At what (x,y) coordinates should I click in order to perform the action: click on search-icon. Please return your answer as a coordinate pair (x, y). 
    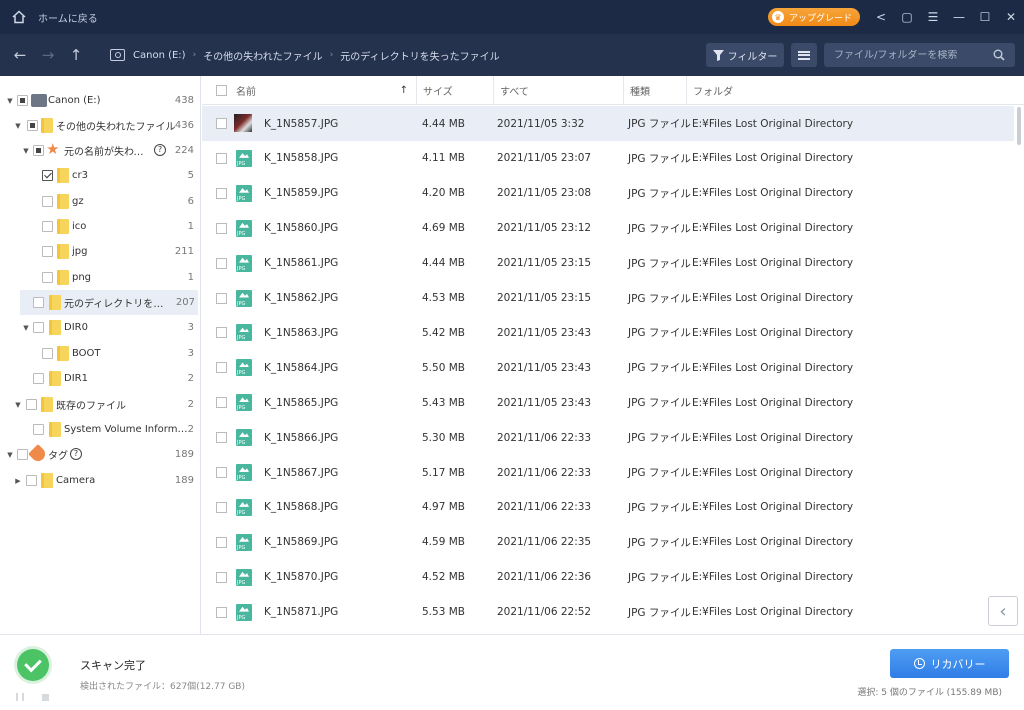
    Looking at the image, I should click on (999, 55).